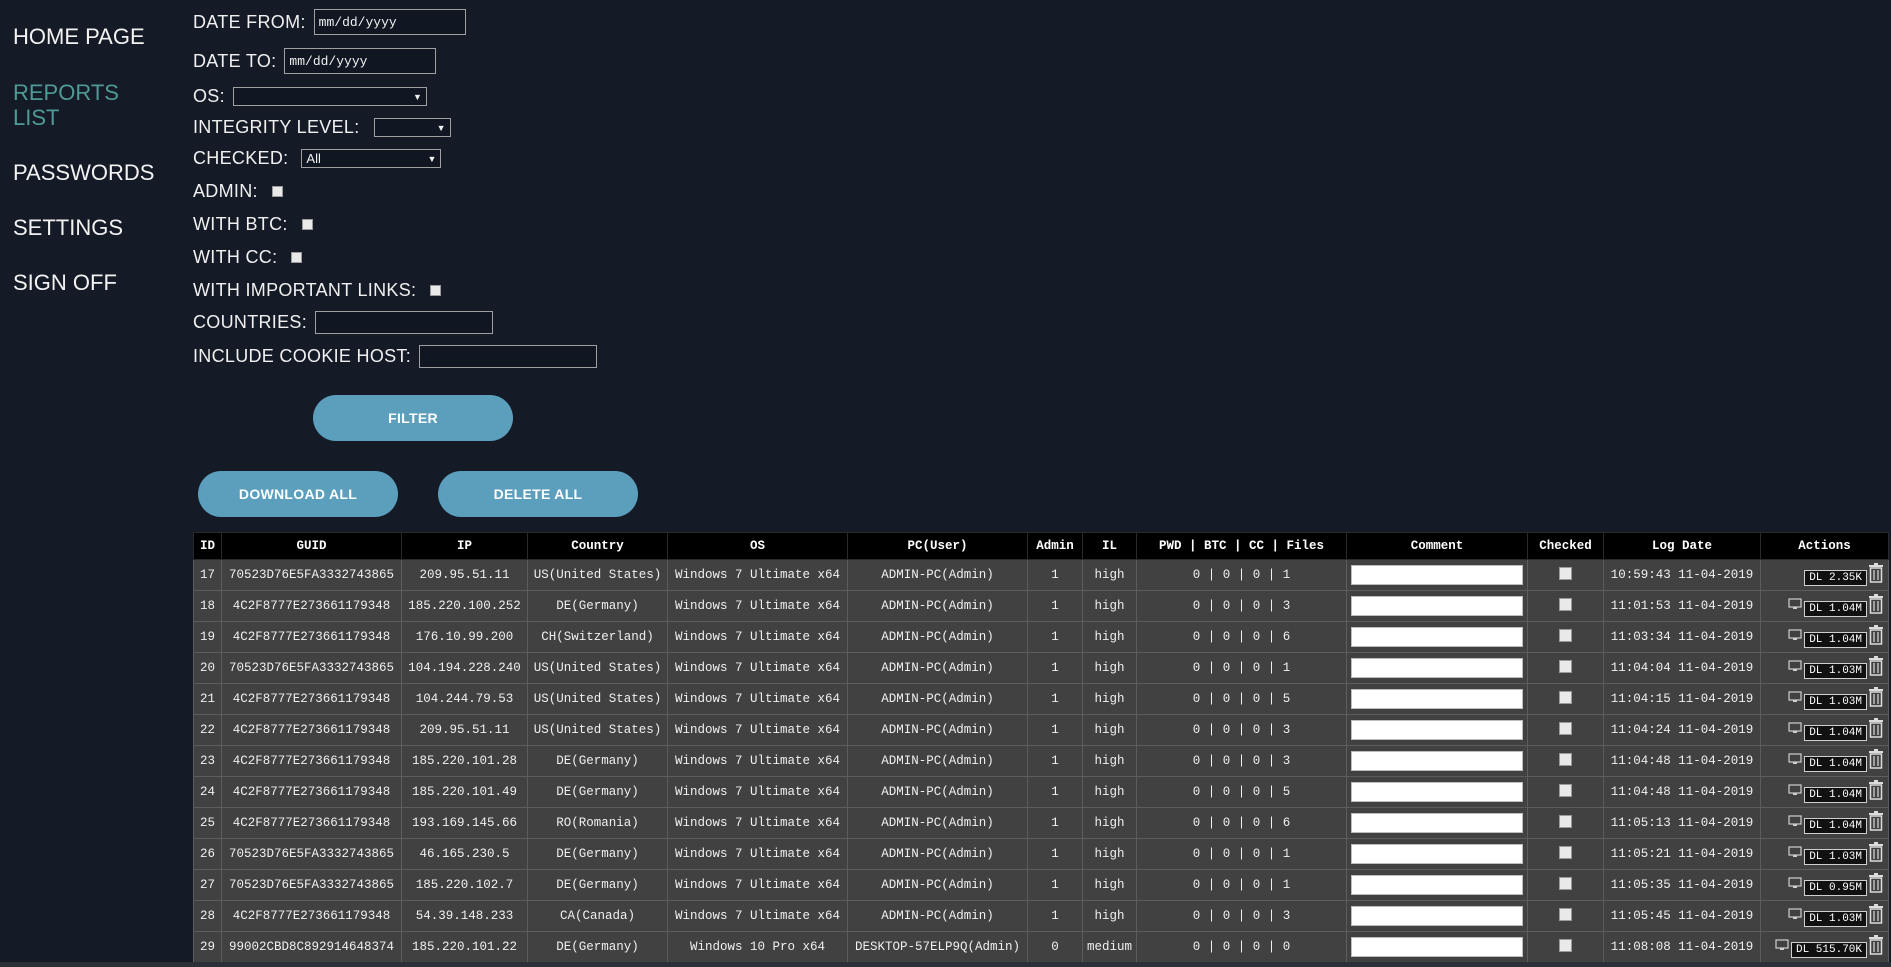 The image size is (1891, 967). What do you see at coordinates (73, 105) in the screenshot?
I see `nav-reports-list: REPORTS LIST` at bounding box center [73, 105].